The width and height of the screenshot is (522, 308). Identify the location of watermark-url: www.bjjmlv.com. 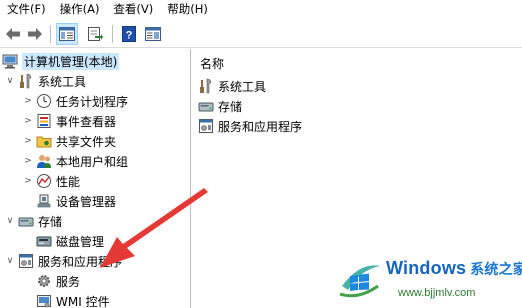
(437, 293).